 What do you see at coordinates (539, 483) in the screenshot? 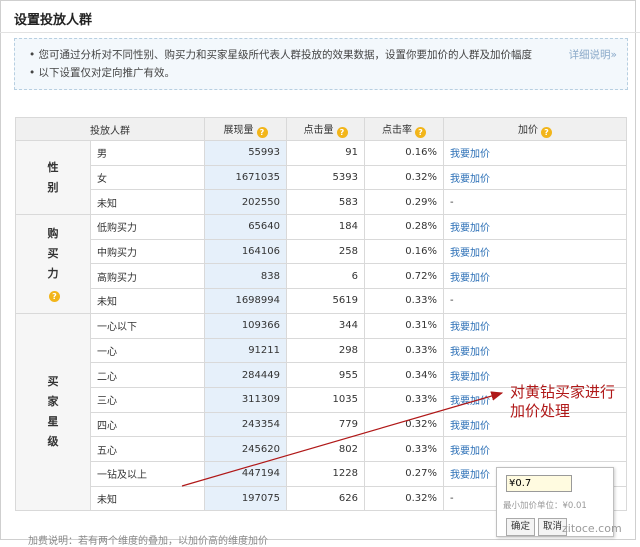
I see `bid-amount-input` at bounding box center [539, 483].